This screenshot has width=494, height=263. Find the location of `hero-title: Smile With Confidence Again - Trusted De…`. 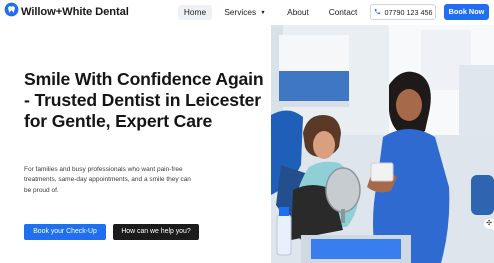

hero-title: Smile With Confidence Again - Trusted De… is located at coordinates (144, 100).